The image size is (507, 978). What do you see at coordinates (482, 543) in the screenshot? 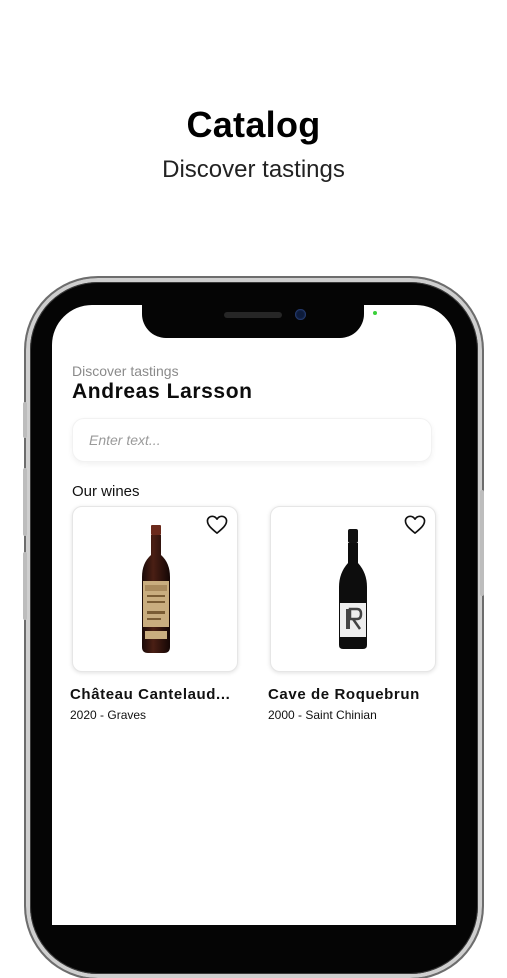
I see `phone-power-button` at bounding box center [482, 543].